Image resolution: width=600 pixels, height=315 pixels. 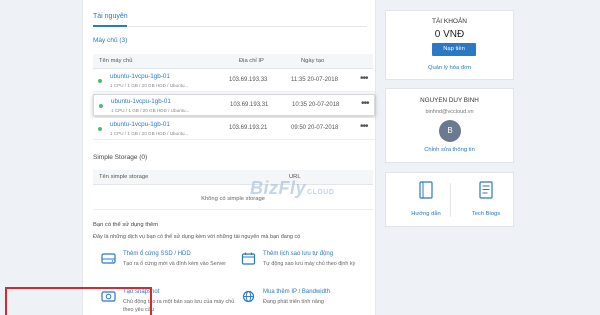 I want to click on snapshot-highlight-box, so click(x=78, y=301).